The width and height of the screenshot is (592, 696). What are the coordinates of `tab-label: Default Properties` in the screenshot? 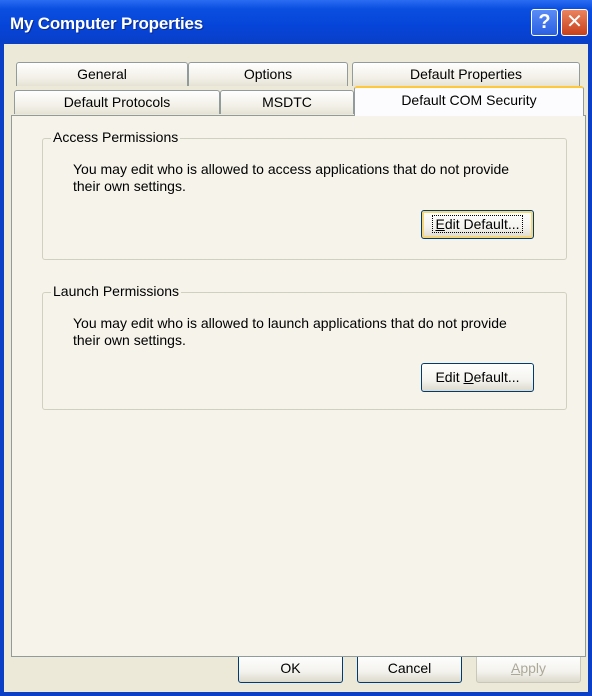 It's located at (466, 74).